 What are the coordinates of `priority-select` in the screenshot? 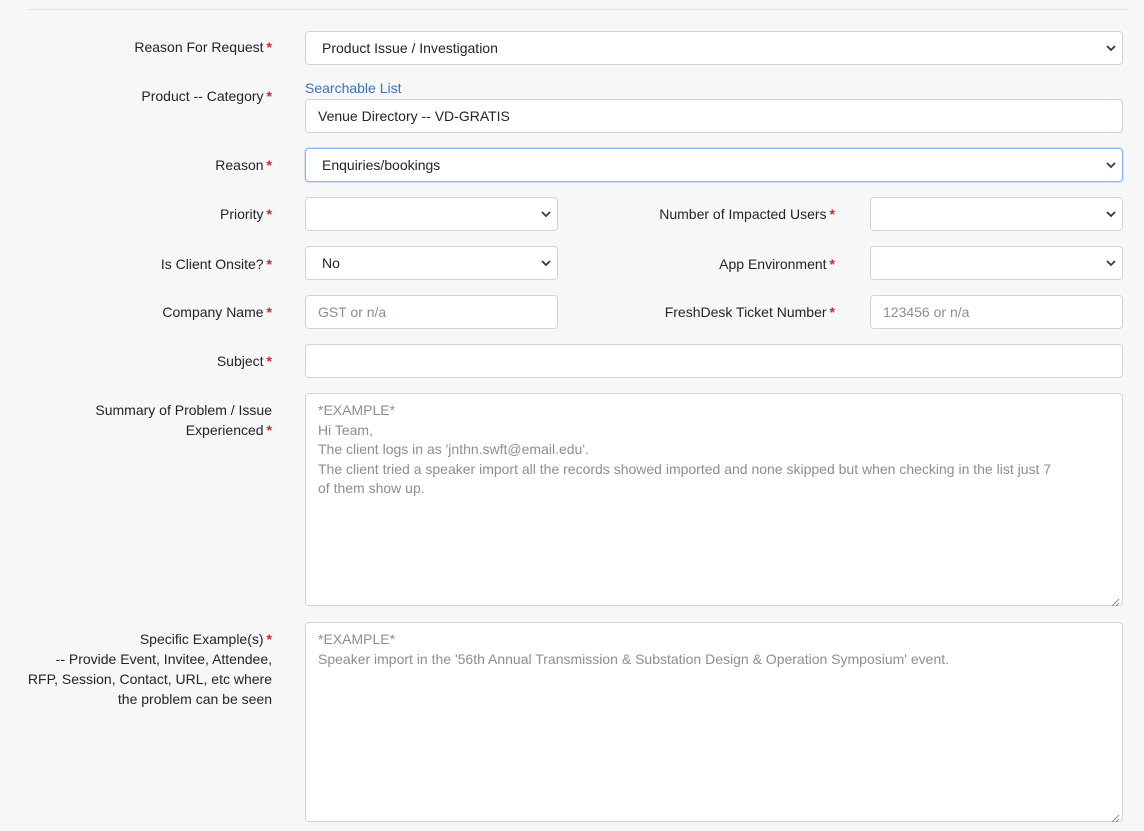 It's located at (431, 214).